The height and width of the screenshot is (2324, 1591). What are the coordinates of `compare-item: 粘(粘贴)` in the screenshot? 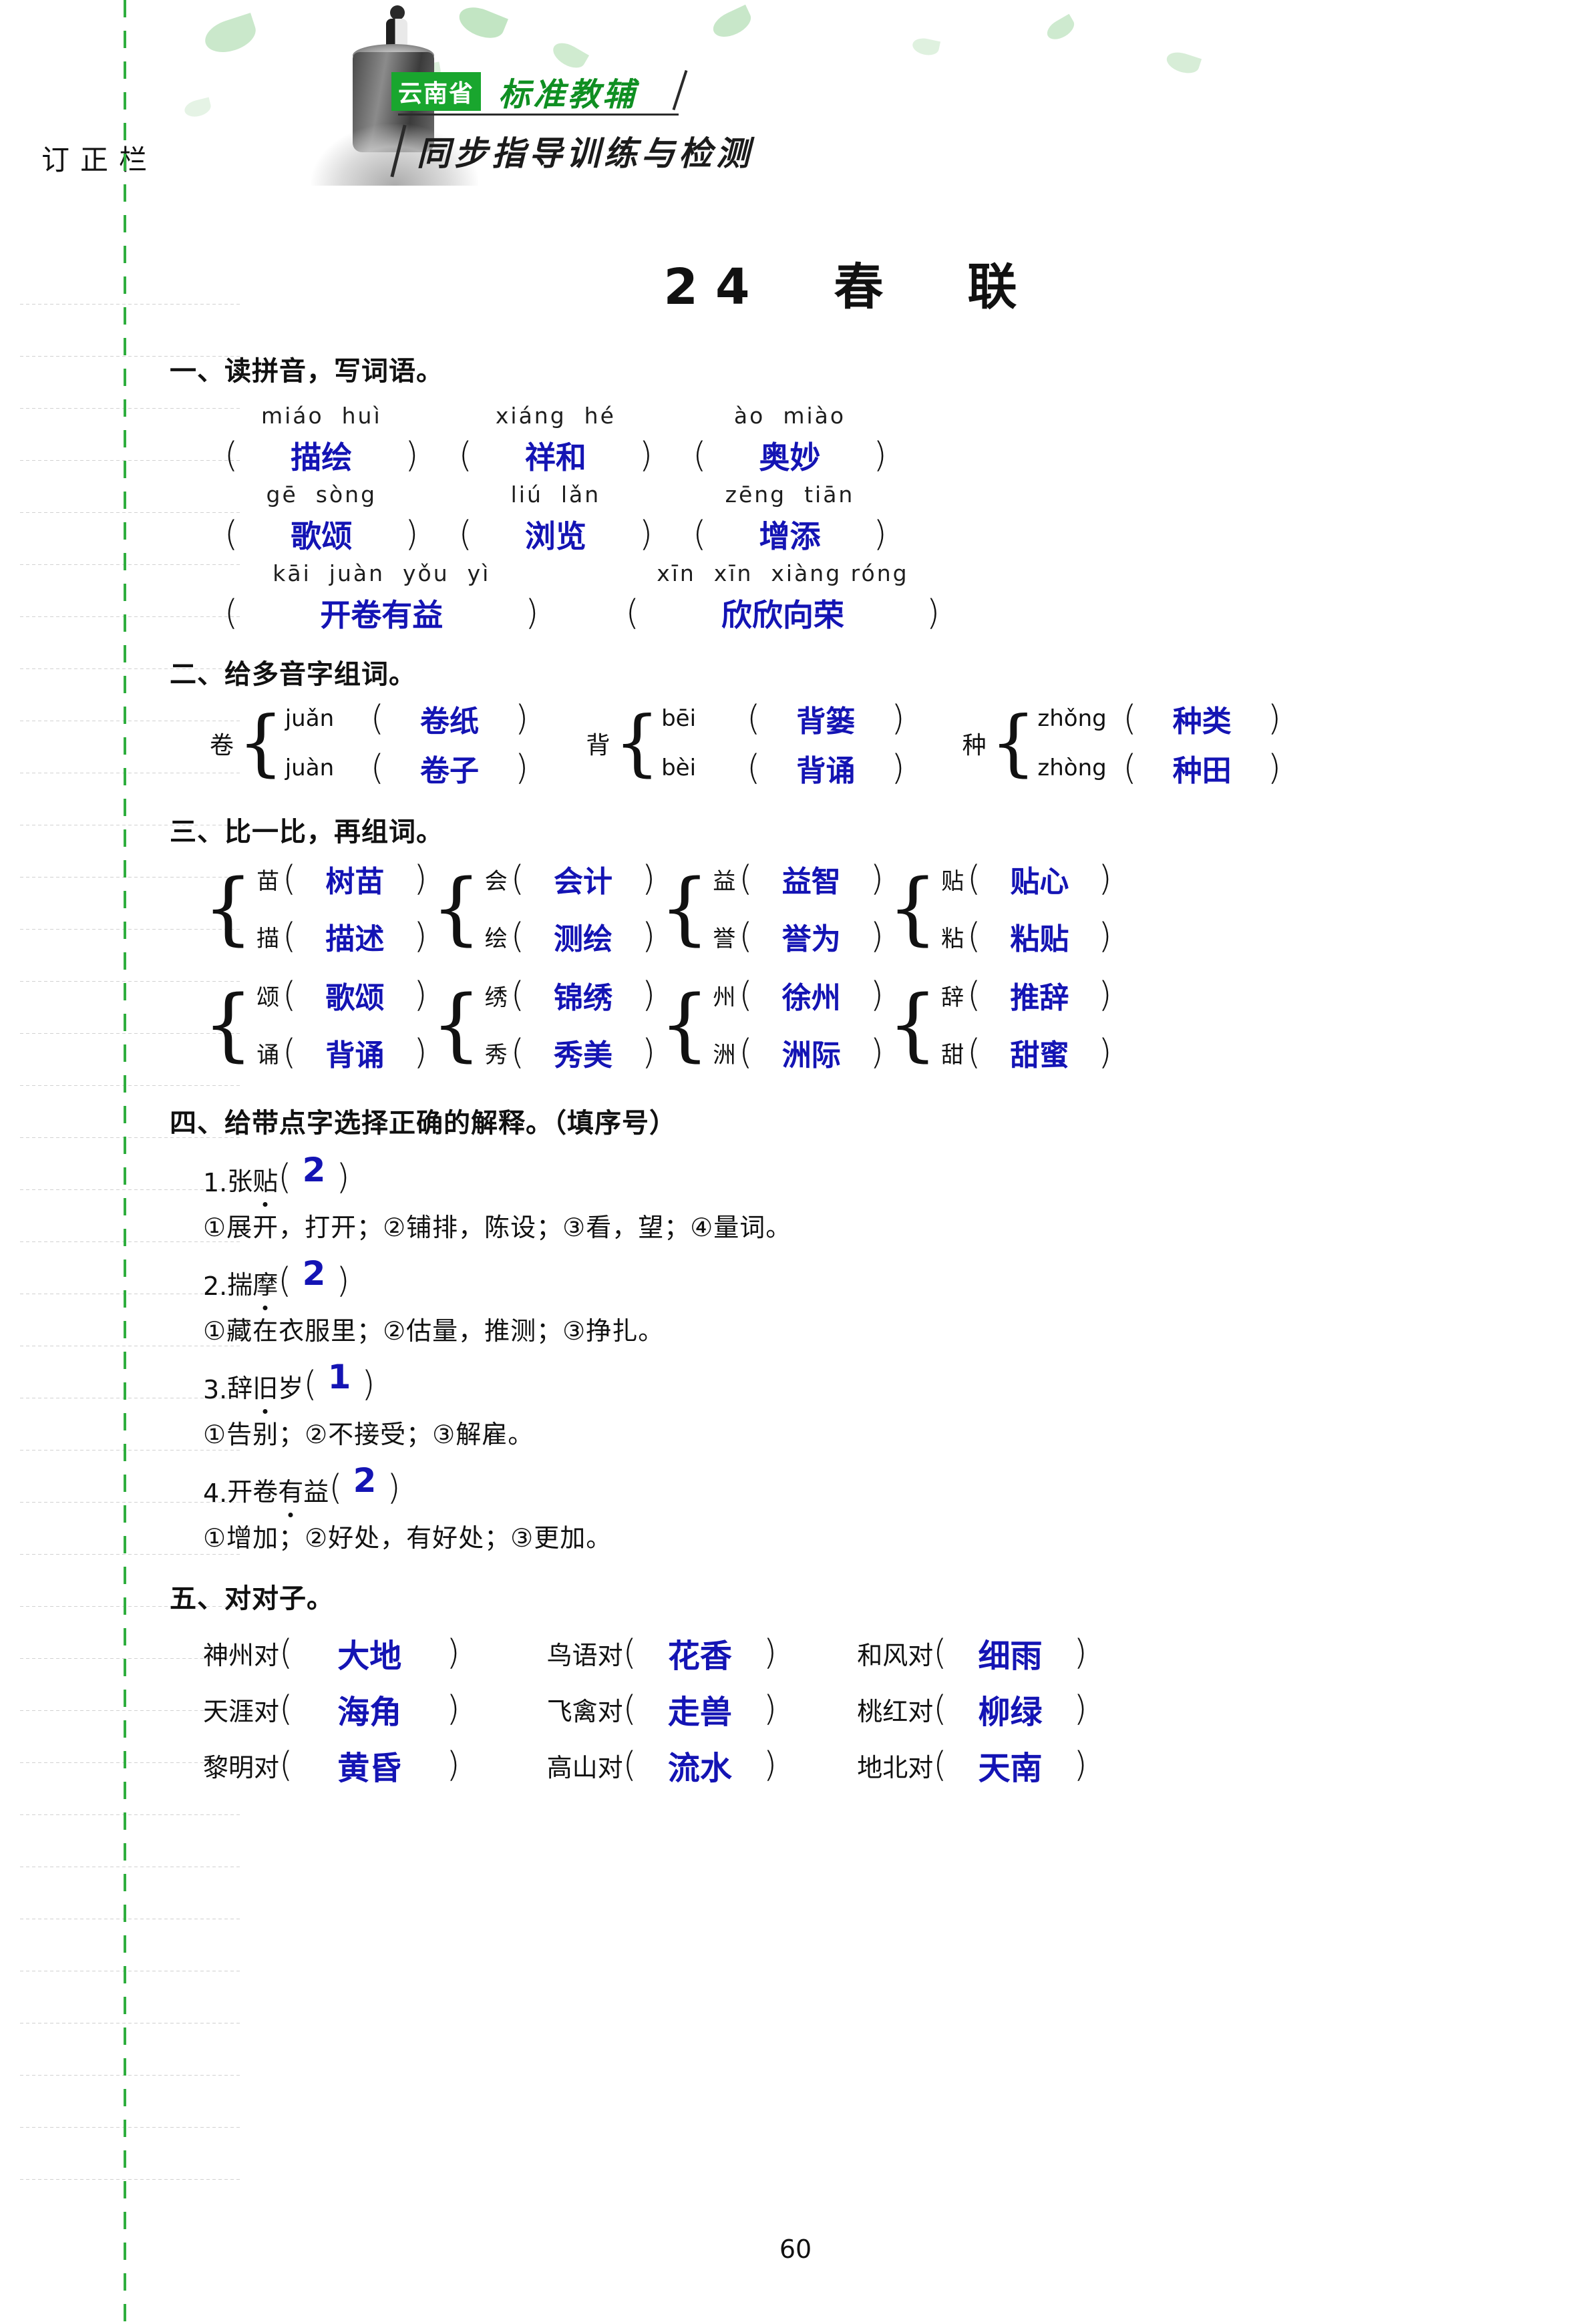 It's located at (1025, 937).